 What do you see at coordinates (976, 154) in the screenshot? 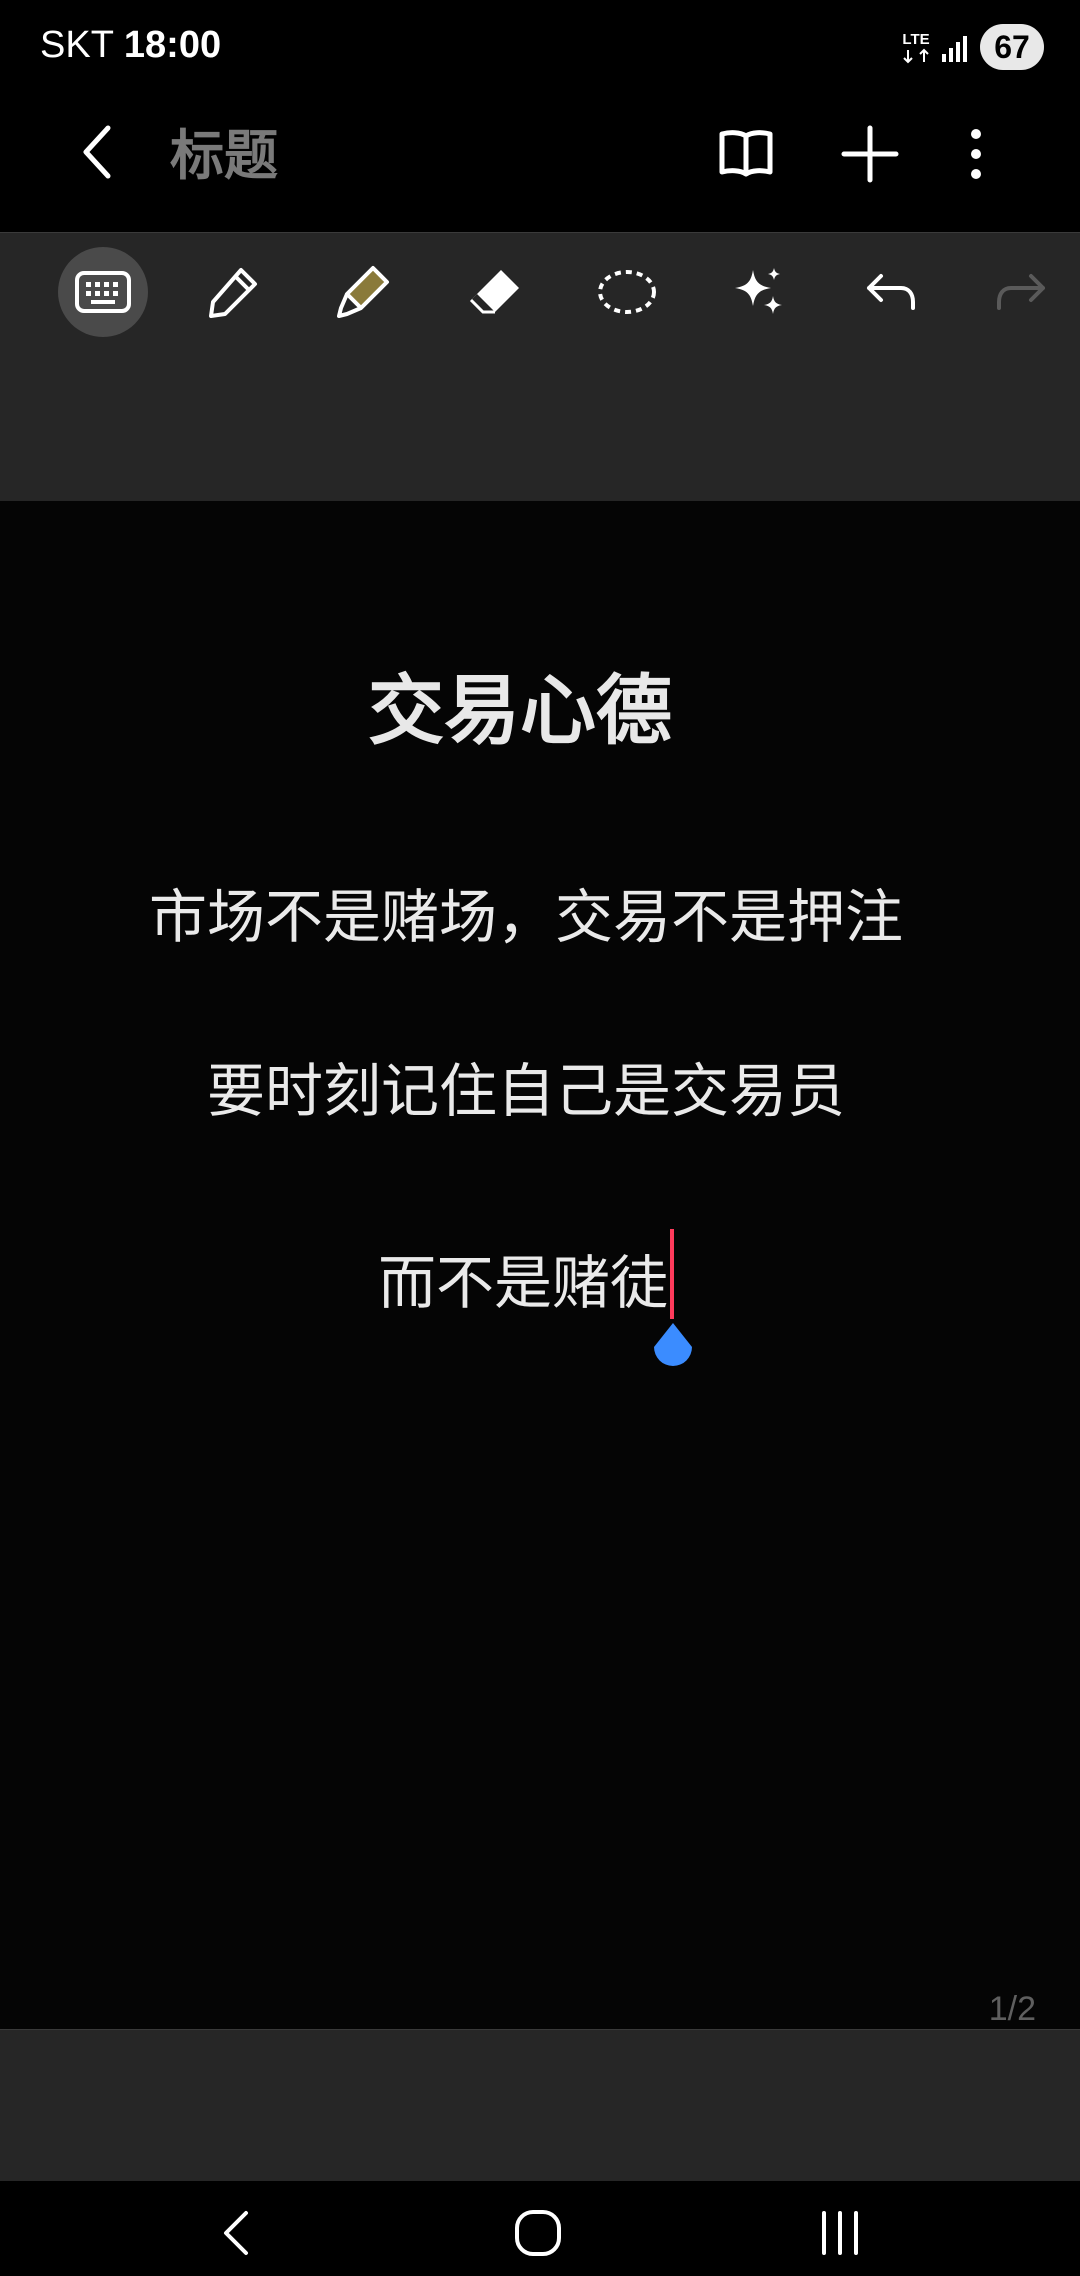
I see `more-options-icon` at bounding box center [976, 154].